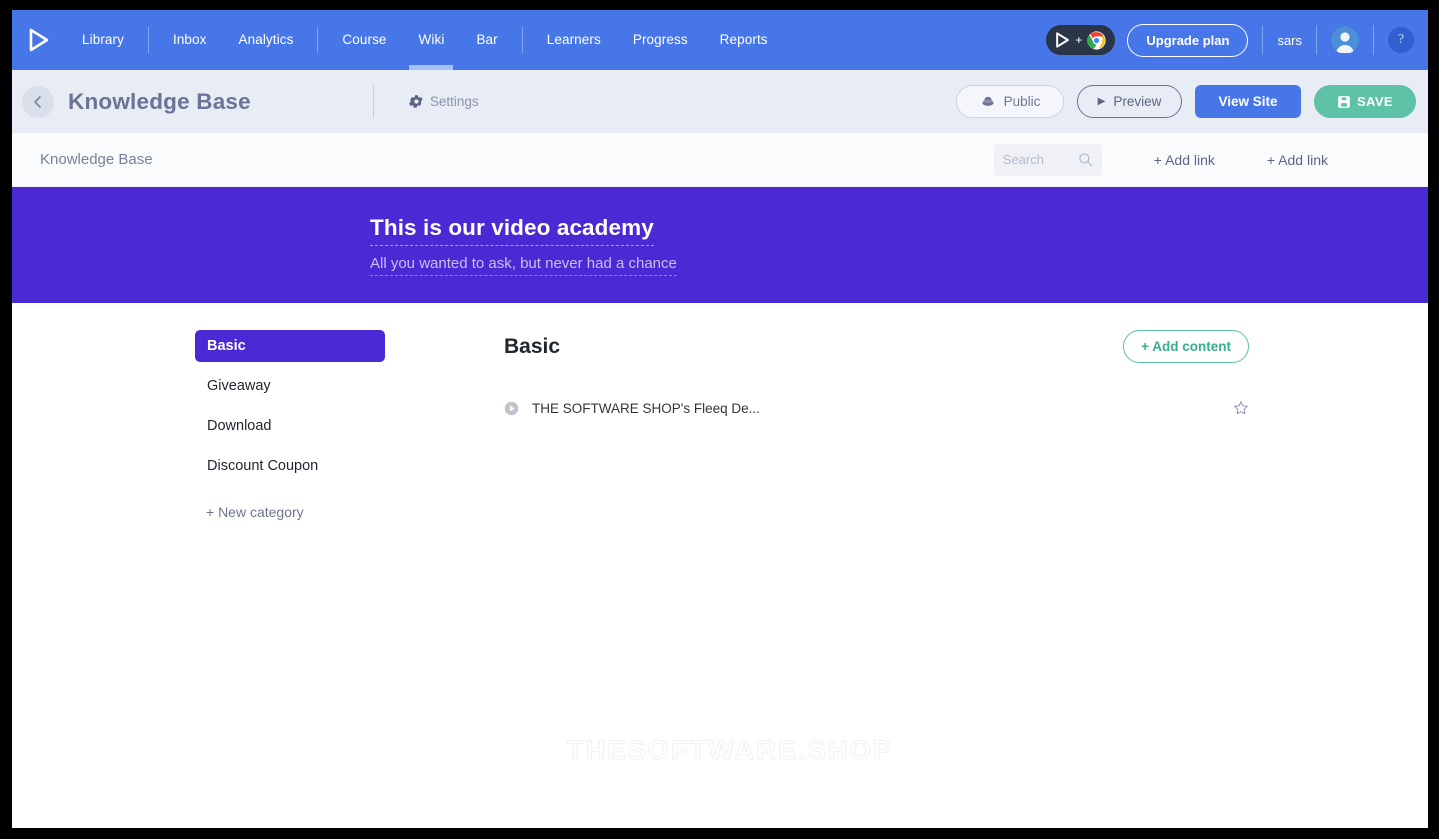 Image resolution: width=1439 pixels, height=839 pixels. What do you see at coordinates (988, 101) in the screenshot?
I see `globe-icon` at bounding box center [988, 101].